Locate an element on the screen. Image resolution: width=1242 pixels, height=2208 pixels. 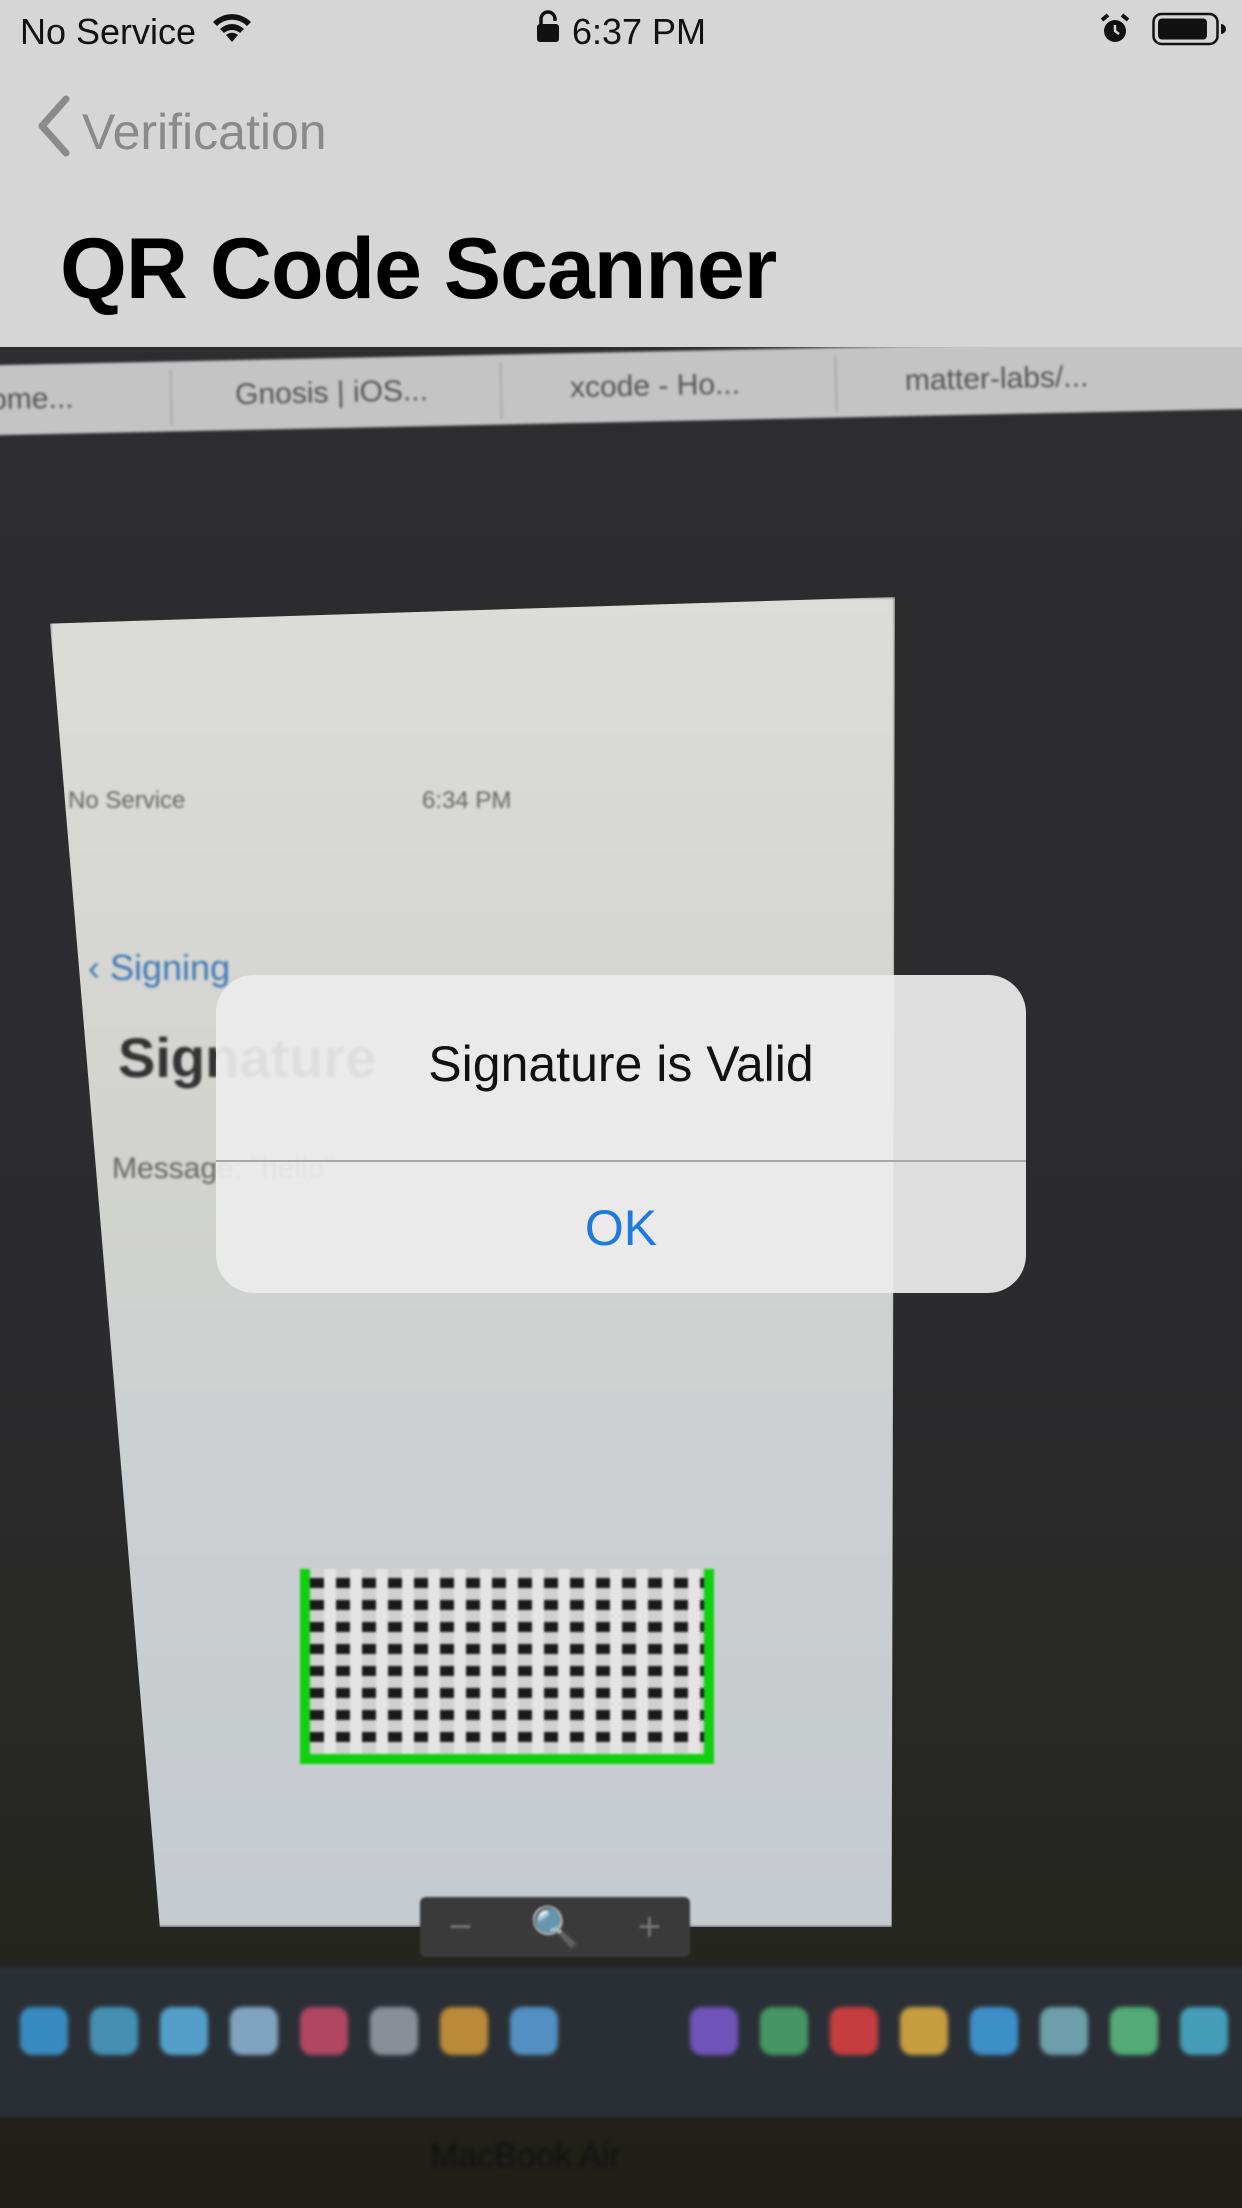
status-right is located at coordinates (1163, 33).